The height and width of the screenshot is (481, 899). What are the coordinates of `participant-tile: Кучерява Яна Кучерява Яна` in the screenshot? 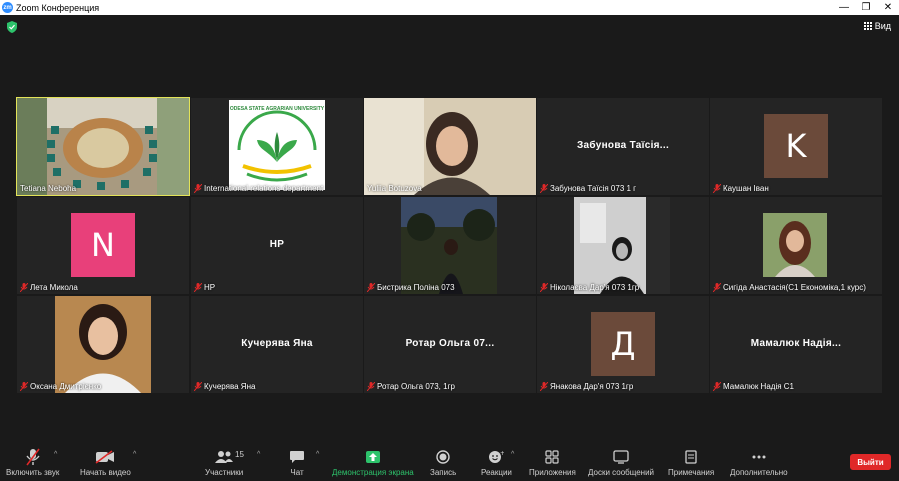 It's located at (277, 344).